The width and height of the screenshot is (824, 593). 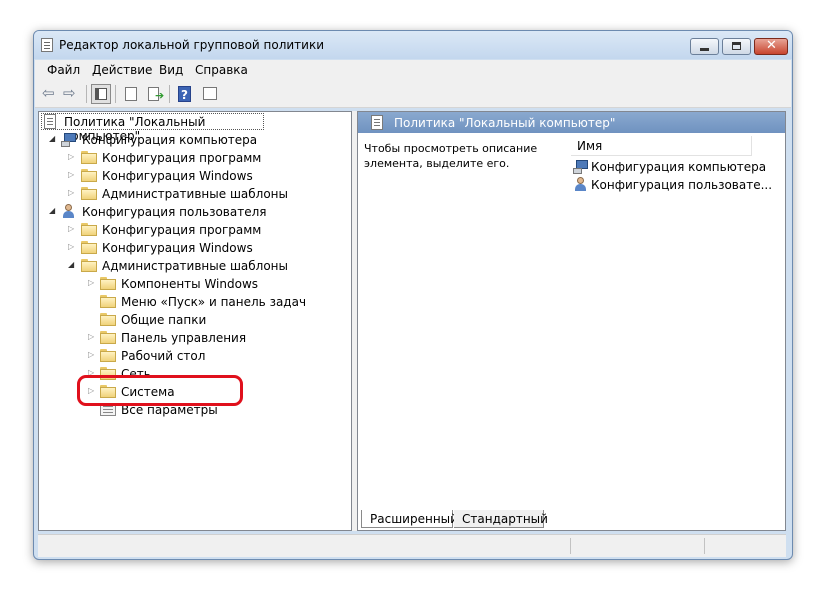 What do you see at coordinates (192, 45) in the screenshot?
I see `window-title: Редактор локальной групповой политики` at bounding box center [192, 45].